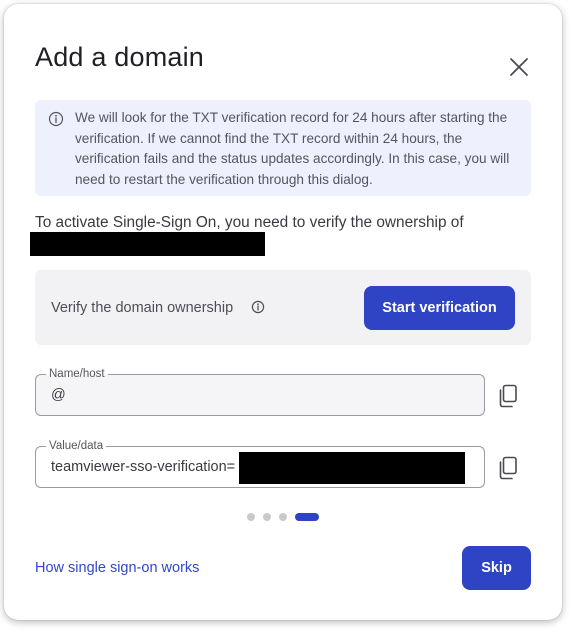 The image size is (575, 632). What do you see at coordinates (142, 308) in the screenshot?
I see `verify-label: Verify the domain ownership` at bounding box center [142, 308].